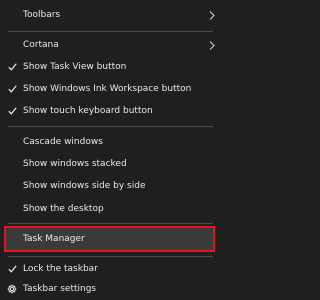  What do you see at coordinates (110, 209) in the screenshot?
I see `menu-item-show-desktop: Show the desktop` at bounding box center [110, 209].